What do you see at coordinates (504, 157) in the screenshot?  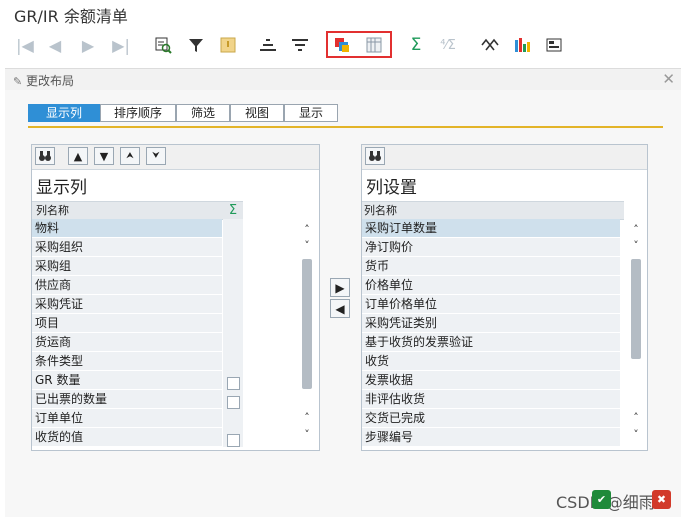 I see `right-toolbar` at bounding box center [504, 157].